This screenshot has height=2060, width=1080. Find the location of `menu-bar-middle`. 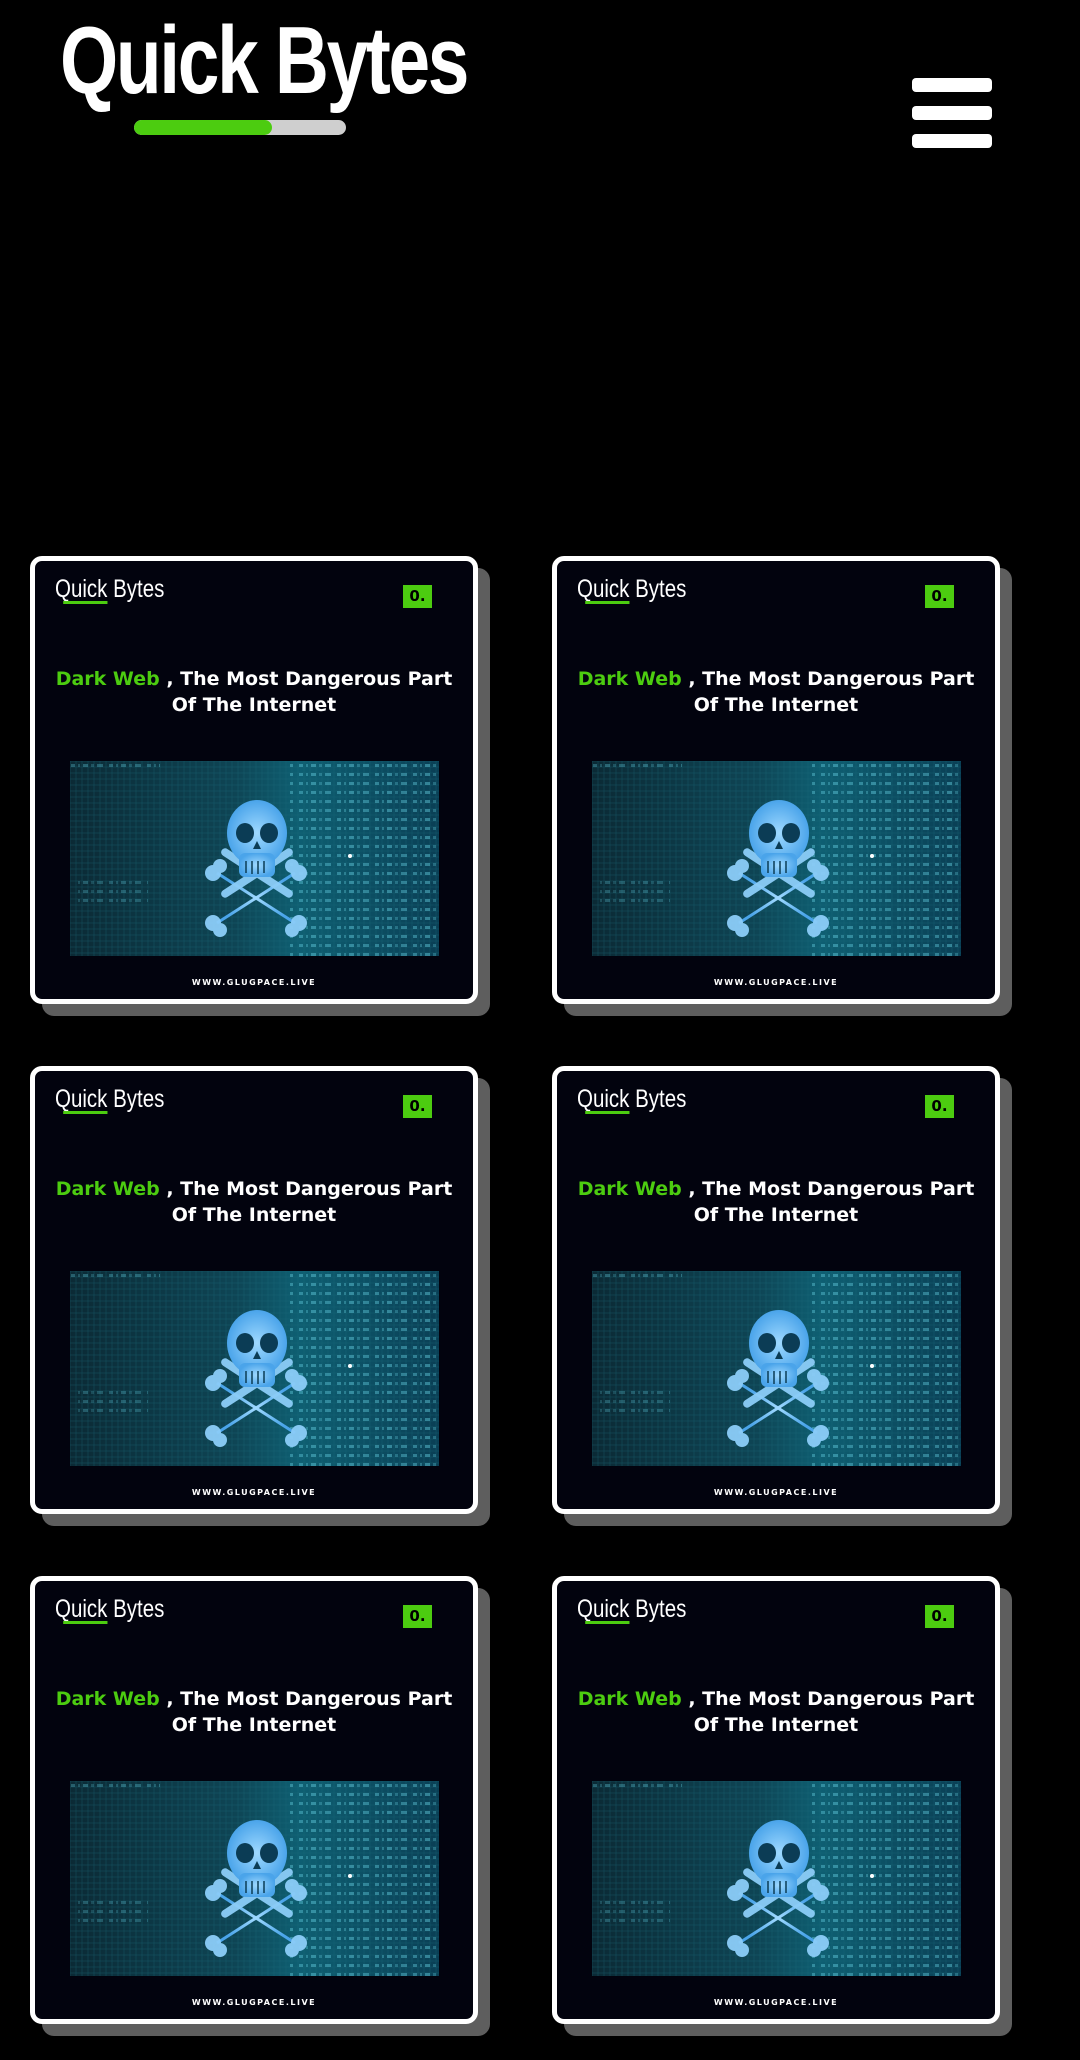

menu-bar-middle is located at coordinates (952, 113).